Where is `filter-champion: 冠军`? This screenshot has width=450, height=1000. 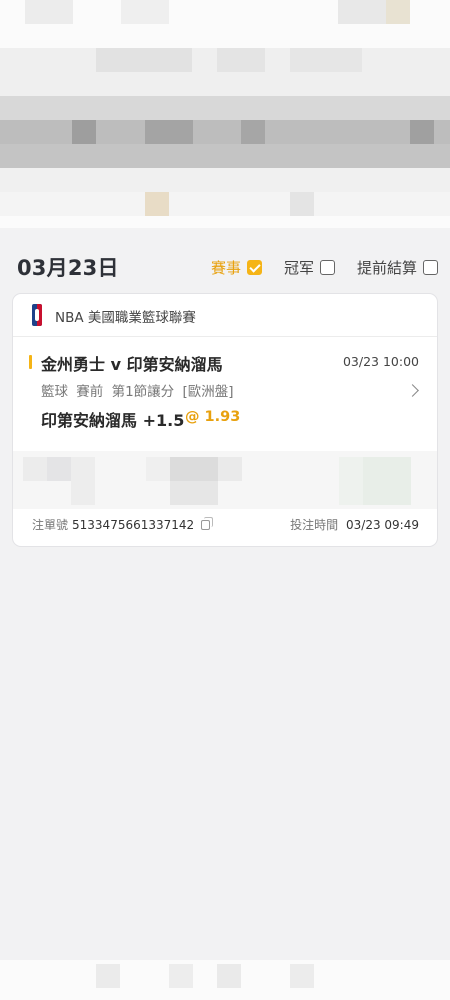
filter-champion: 冠军 is located at coordinates (309, 267).